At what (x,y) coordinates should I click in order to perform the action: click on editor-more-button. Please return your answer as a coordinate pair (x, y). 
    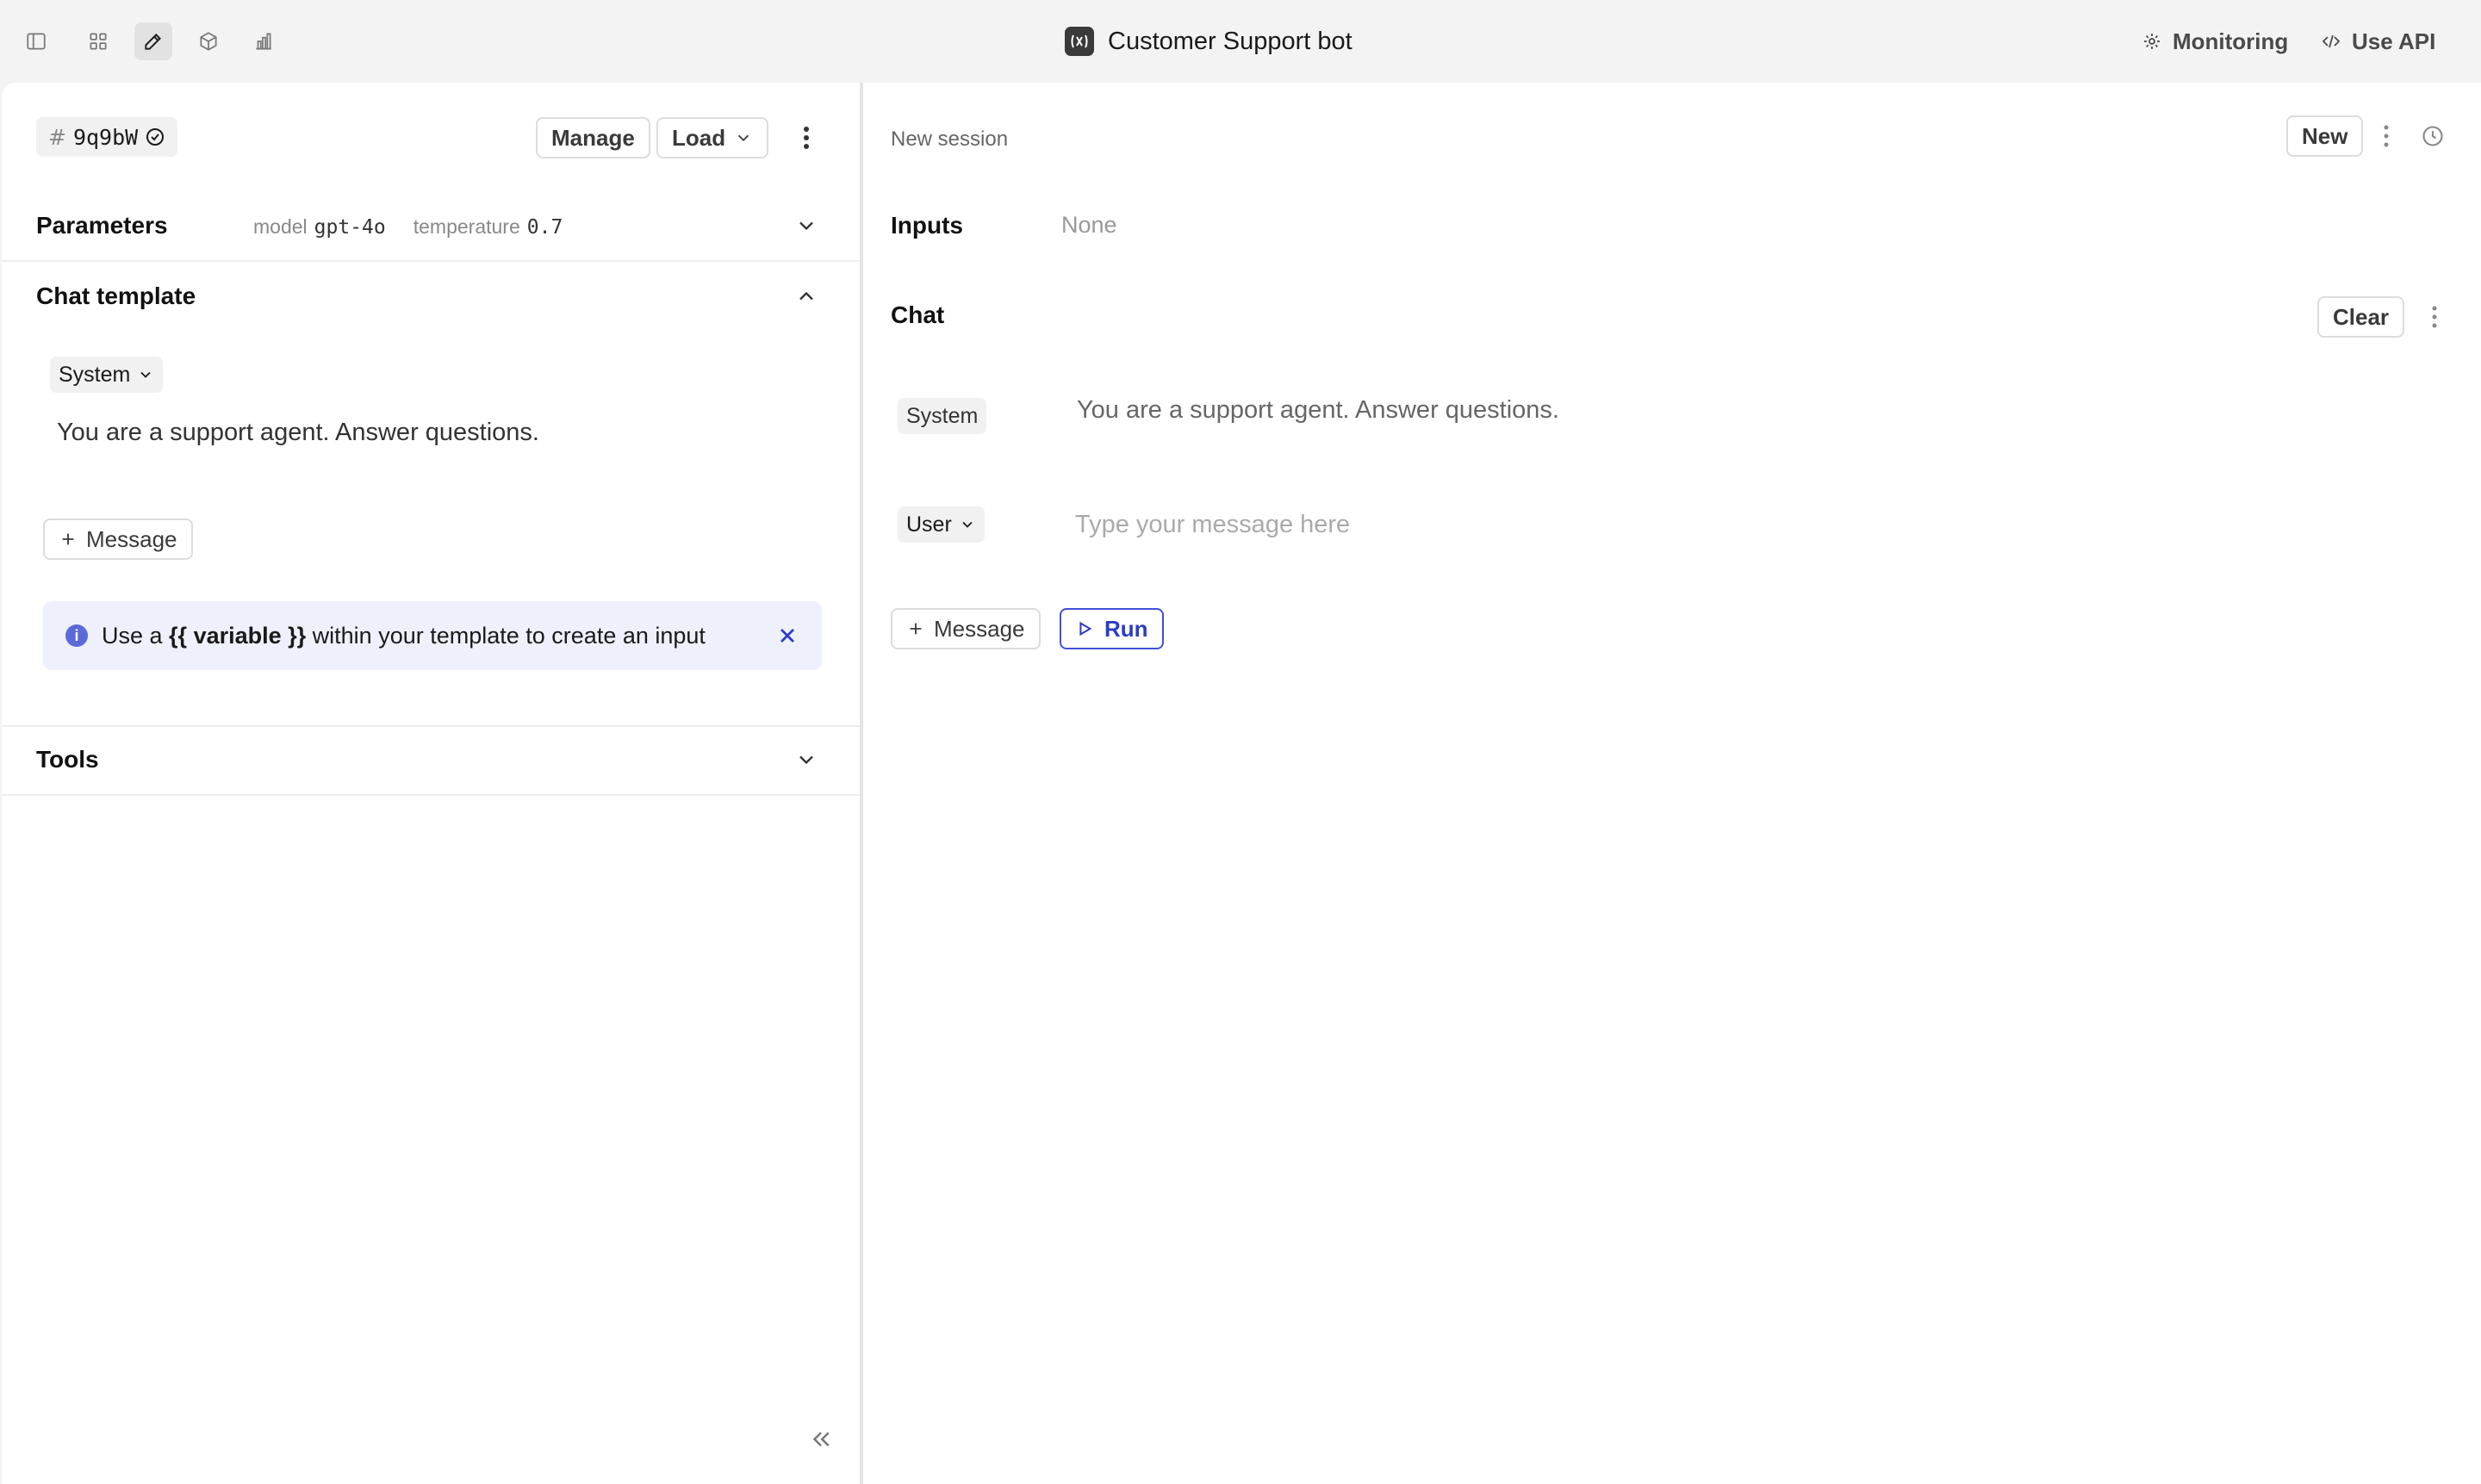
    Looking at the image, I should click on (806, 137).